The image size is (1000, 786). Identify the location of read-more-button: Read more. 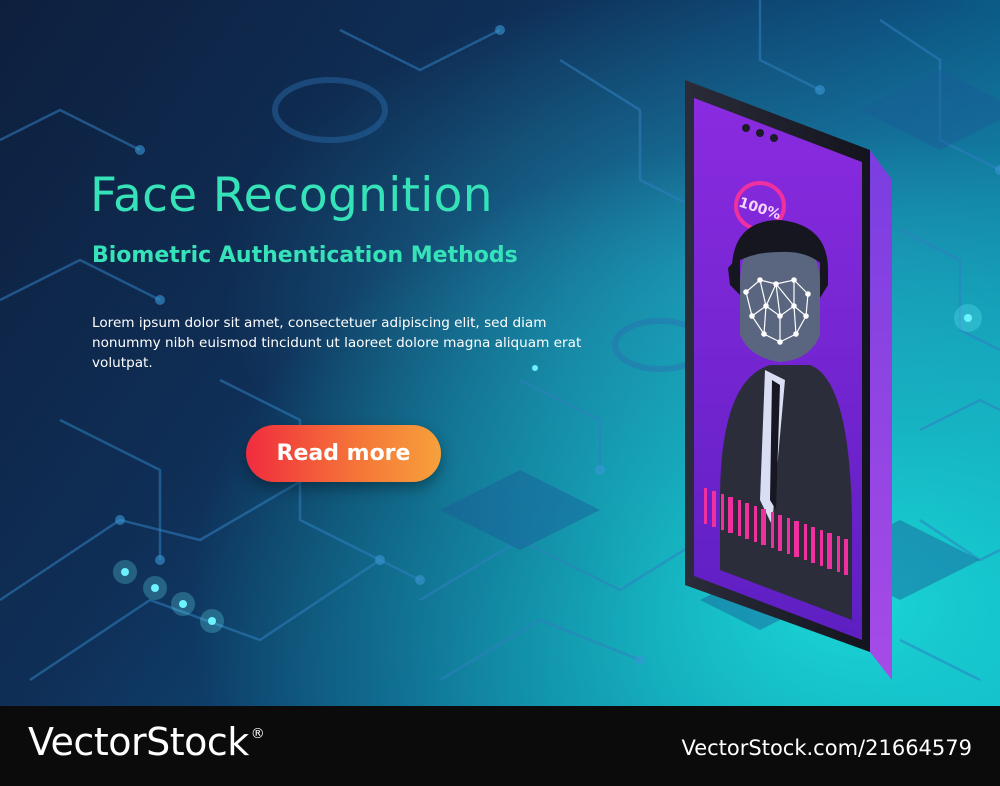
(343, 453).